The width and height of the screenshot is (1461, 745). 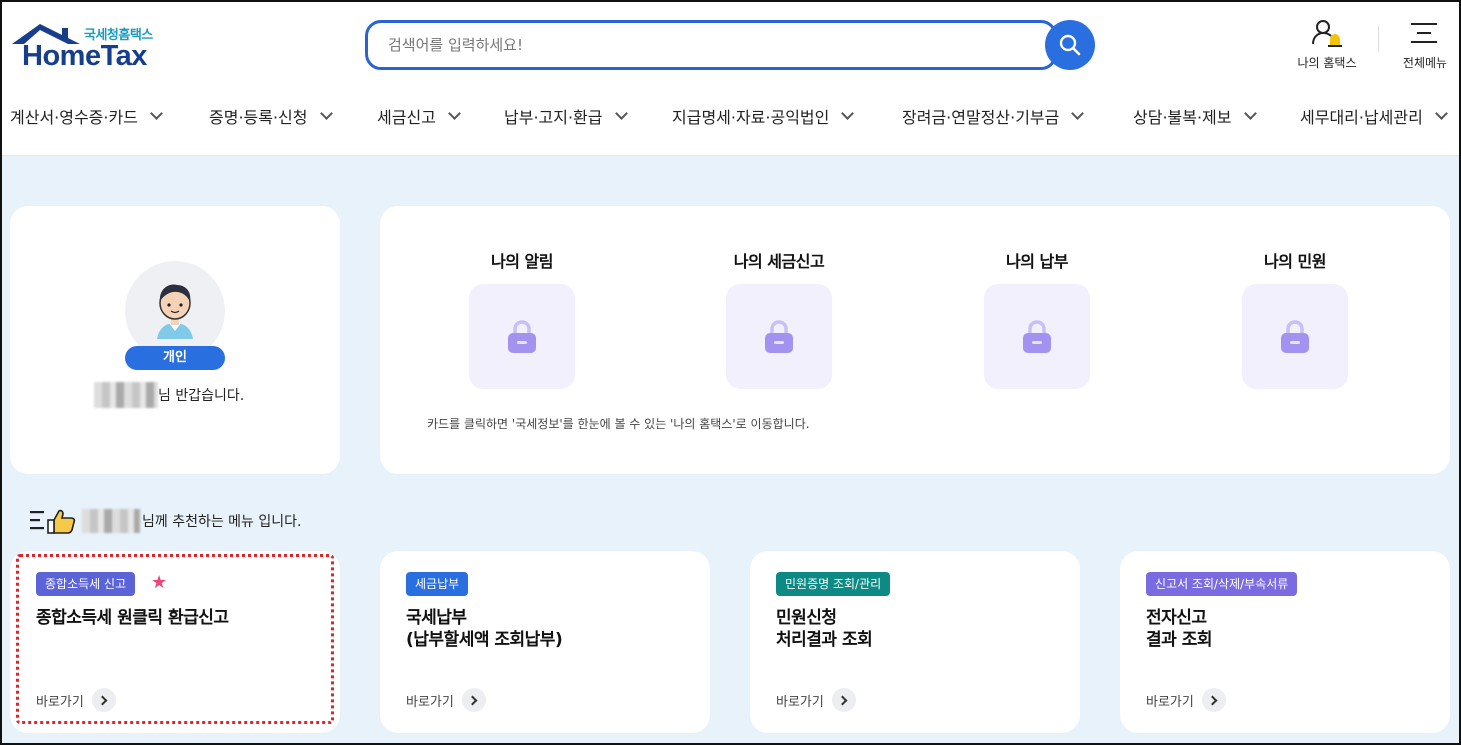 I want to click on menu-card-income-tax-refund: 종합소득세 신고 ★ 종합소득세 원클릭 환급신고 바로가기, so click(x=175, y=642).